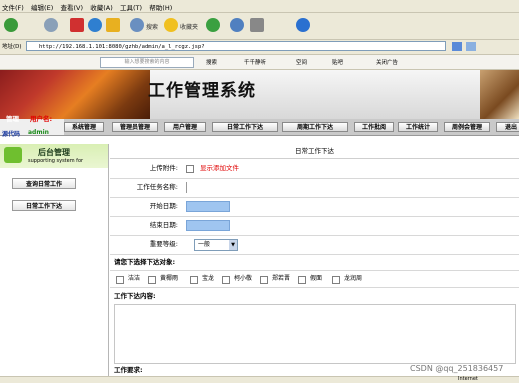 The image size is (519, 383). I want to click on source-label: 源代码, so click(11, 134).